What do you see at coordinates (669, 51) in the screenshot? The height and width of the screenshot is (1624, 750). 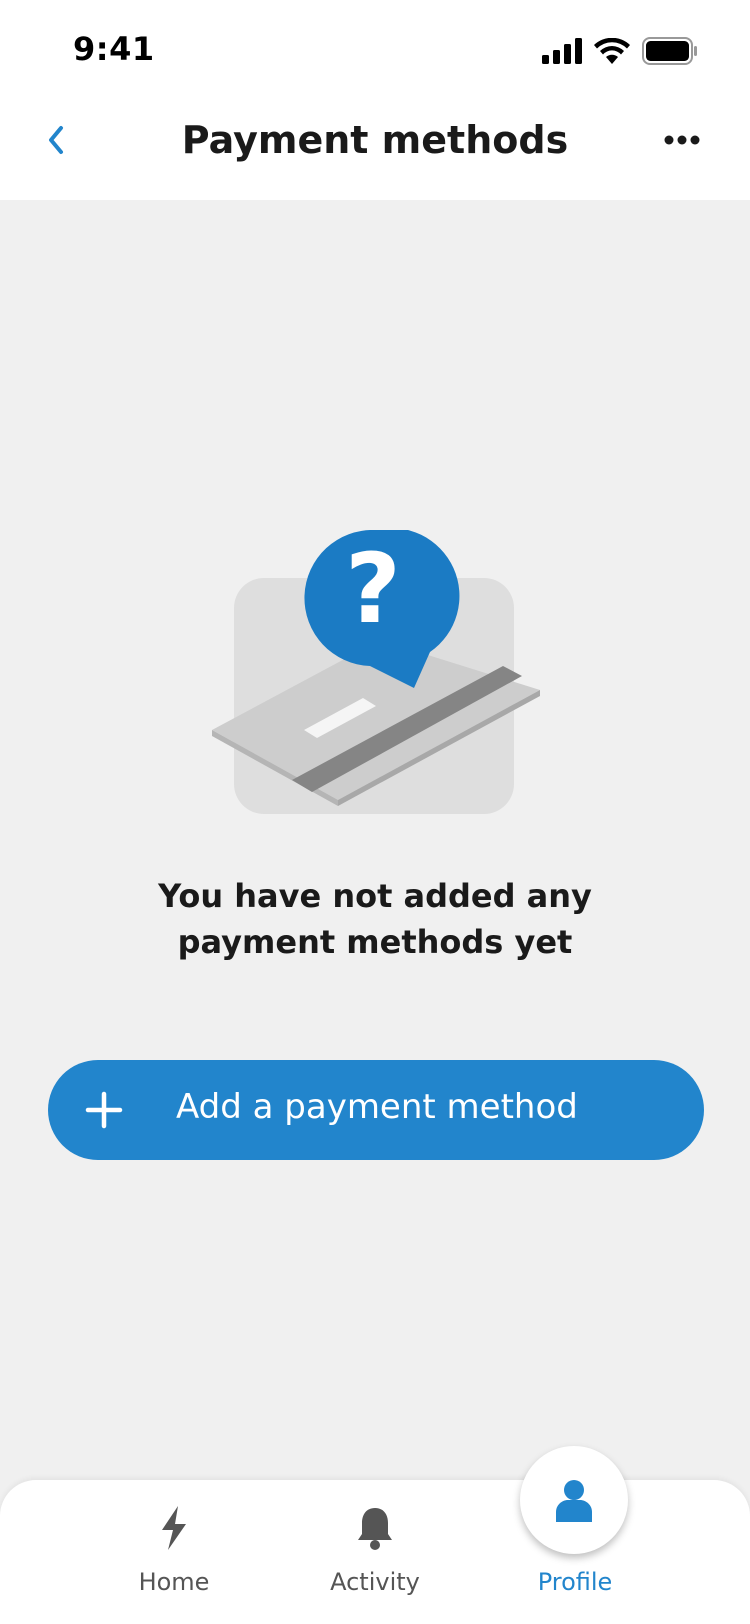 I see `battery-icon` at bounding box center [669, 51].